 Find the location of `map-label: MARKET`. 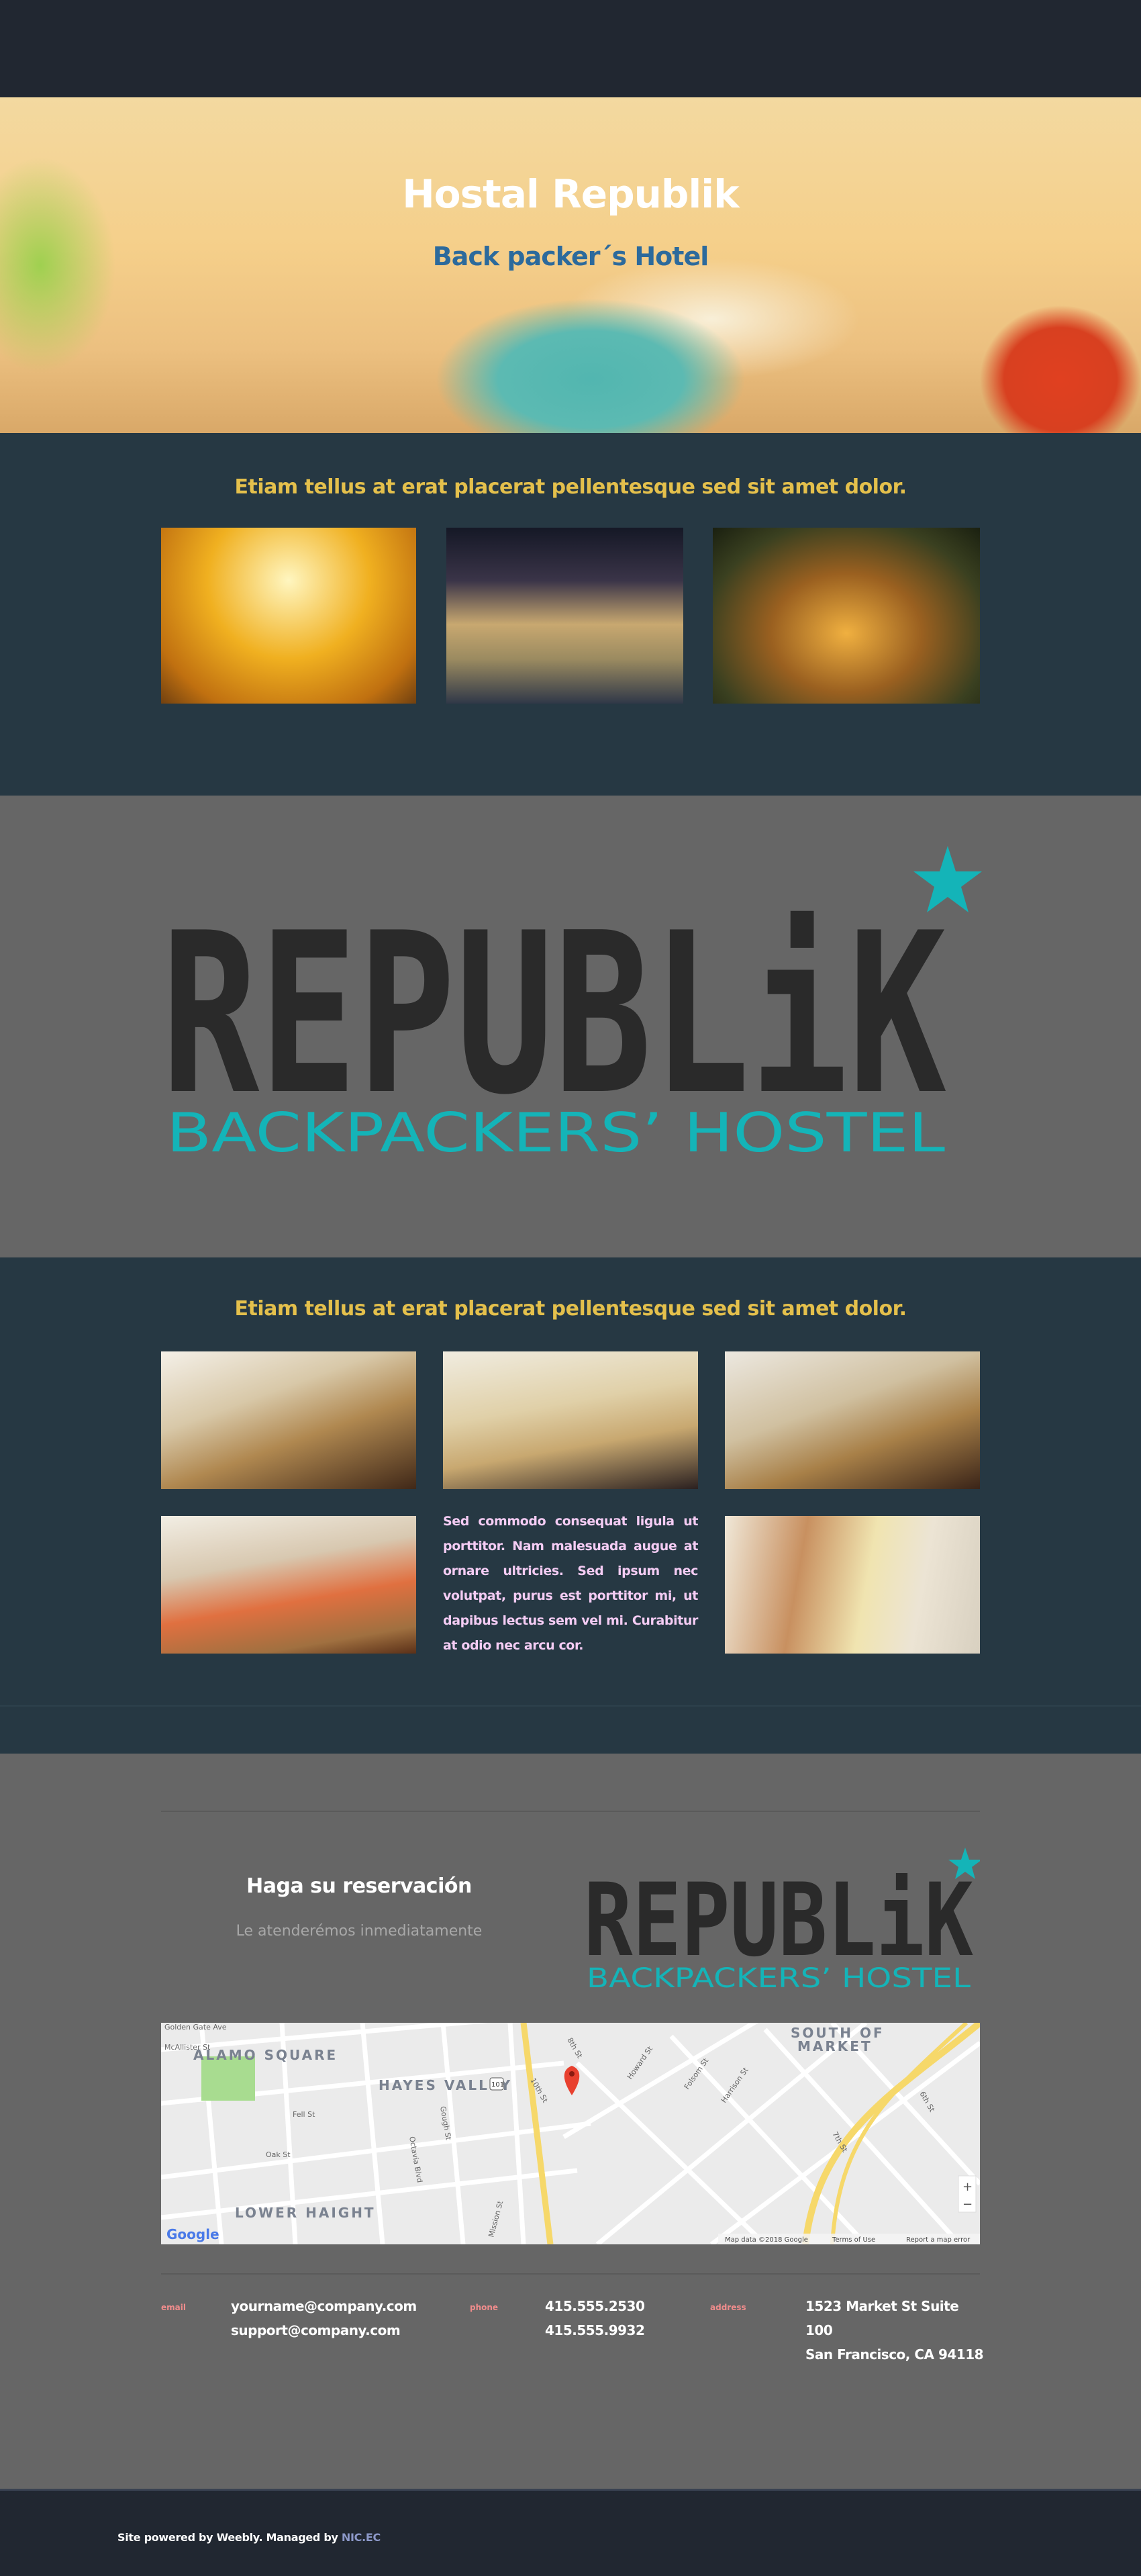

map-label: MARKET is located at coordinates (835, 2046).